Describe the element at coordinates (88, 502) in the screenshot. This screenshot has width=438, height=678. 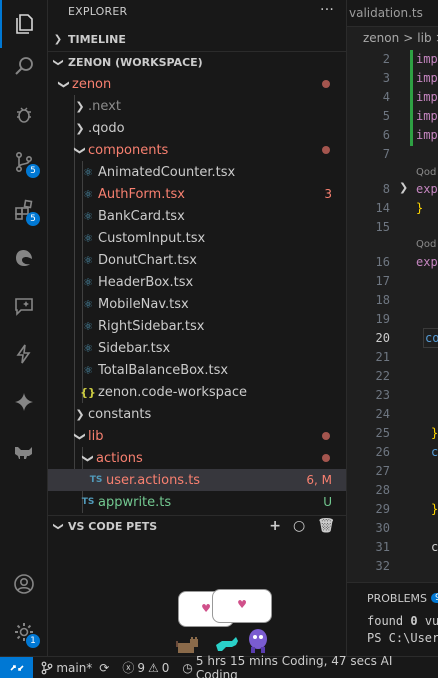
I see `typescript-icon: TS` at that location.